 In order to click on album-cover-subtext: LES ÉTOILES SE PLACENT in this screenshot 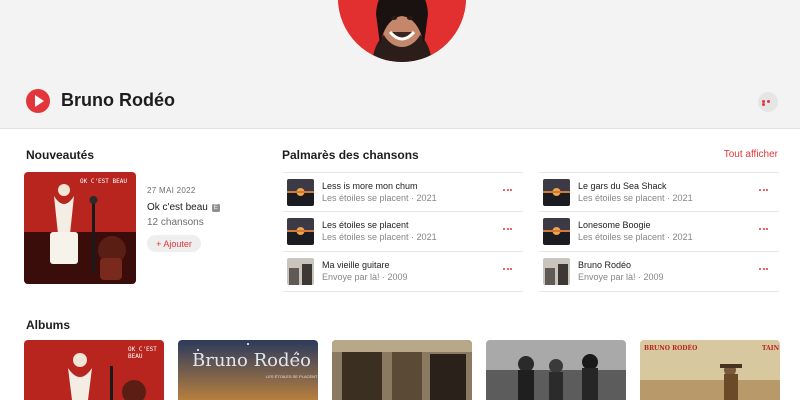, I will do `click(292, 376)`.